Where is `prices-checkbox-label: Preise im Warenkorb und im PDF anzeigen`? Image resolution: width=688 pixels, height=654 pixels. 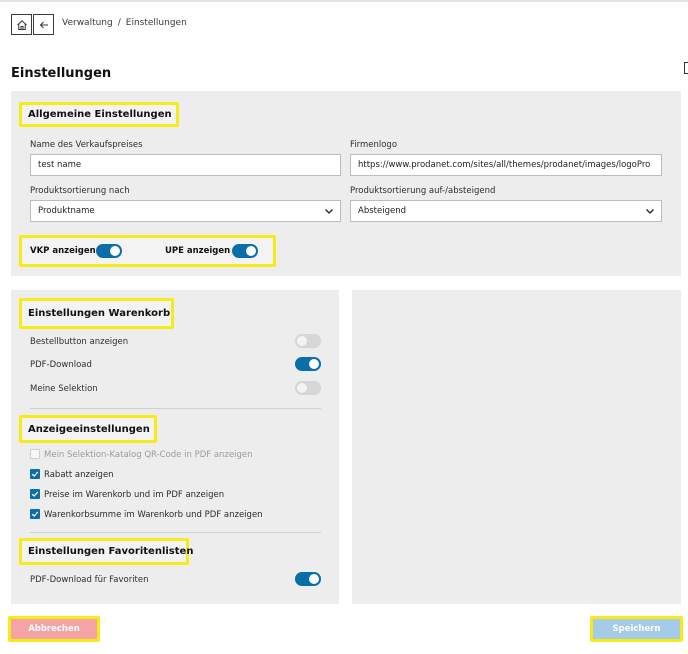
prices-checkbox-label: Preise im Warenkorb und im PDF anzeigen is located at coordinates (134, 495).